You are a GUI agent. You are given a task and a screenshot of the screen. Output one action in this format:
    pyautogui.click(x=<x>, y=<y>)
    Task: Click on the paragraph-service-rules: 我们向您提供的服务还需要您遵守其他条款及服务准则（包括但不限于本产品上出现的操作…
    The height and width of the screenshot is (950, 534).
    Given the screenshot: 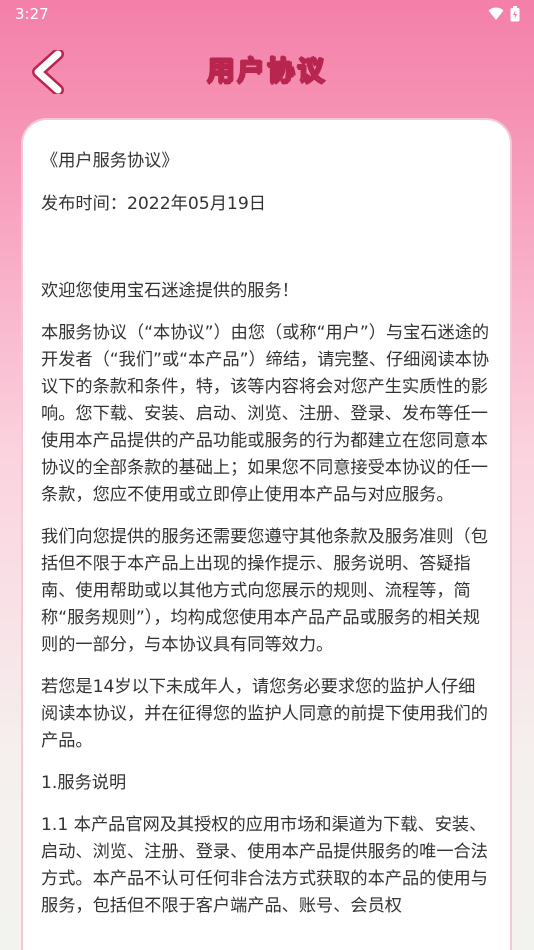 What is the action you would take?
    pyautogui.click(x=264, y=591)
    